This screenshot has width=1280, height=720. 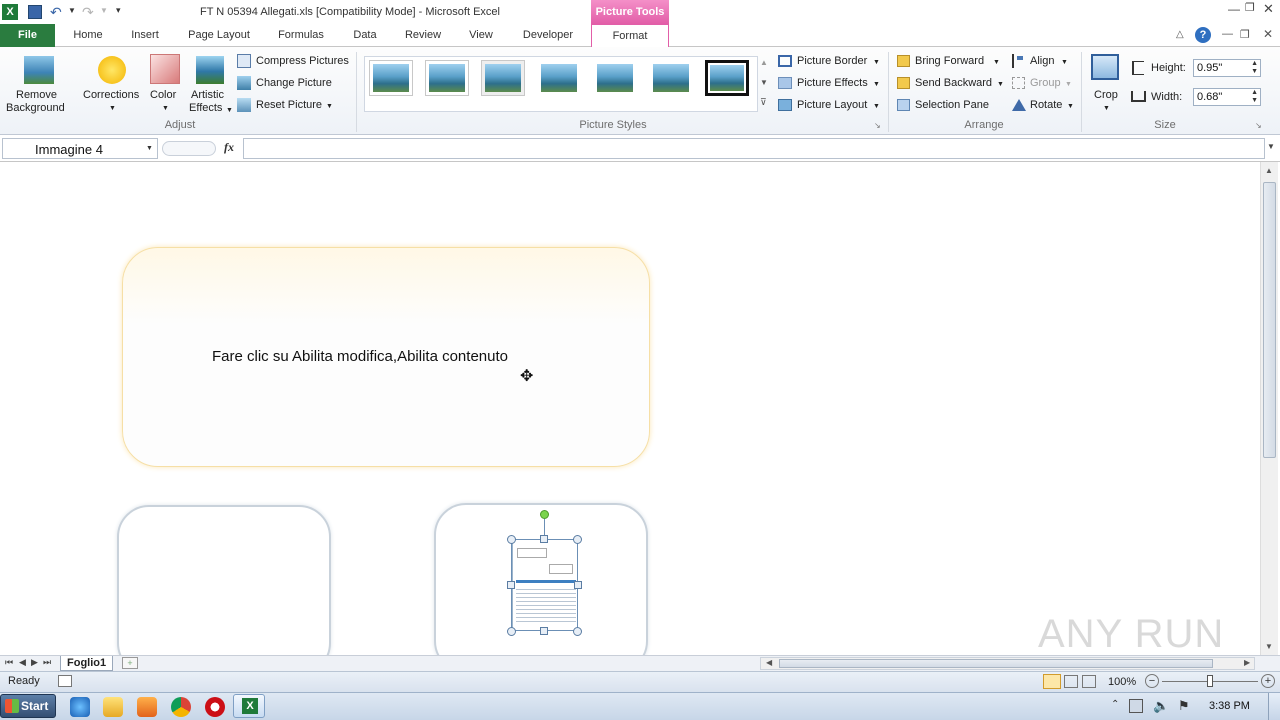 What do you see at coordinates (166, 84) in the screenshot?
I see `color-button: Color ▼` at bounding box center [166, 84].